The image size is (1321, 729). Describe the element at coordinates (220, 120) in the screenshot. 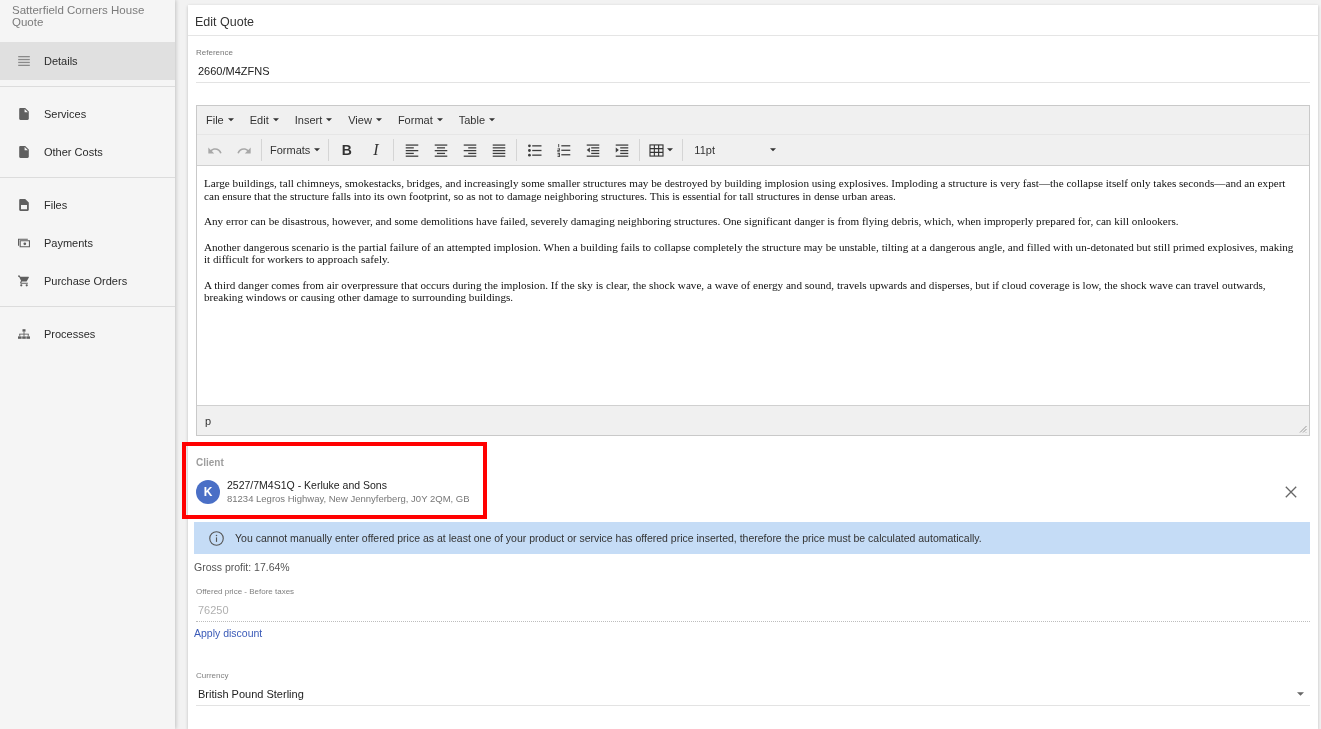

I see `menu-item: File` at that location.